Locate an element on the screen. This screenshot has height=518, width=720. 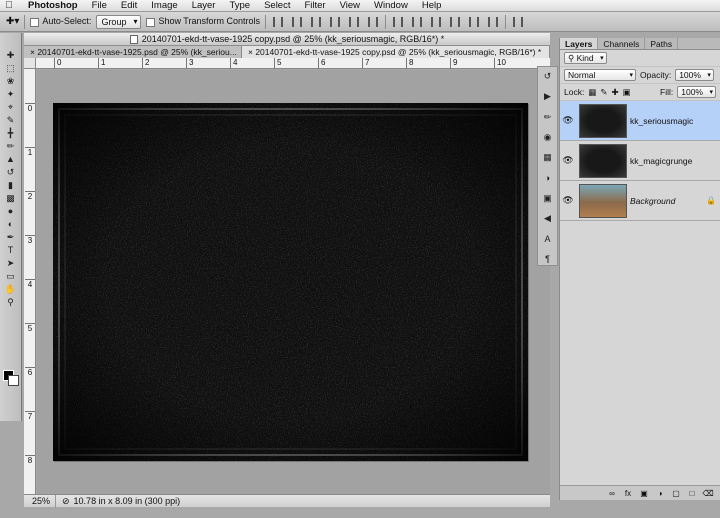
crop-tool-icon: ⌖ is located at coordinates (11, 106).